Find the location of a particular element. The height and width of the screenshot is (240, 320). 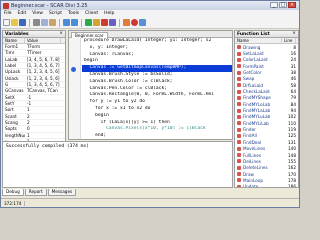

code-line: Canvas.Pen.Color := clBlack; is located at coordinates (157, 89).